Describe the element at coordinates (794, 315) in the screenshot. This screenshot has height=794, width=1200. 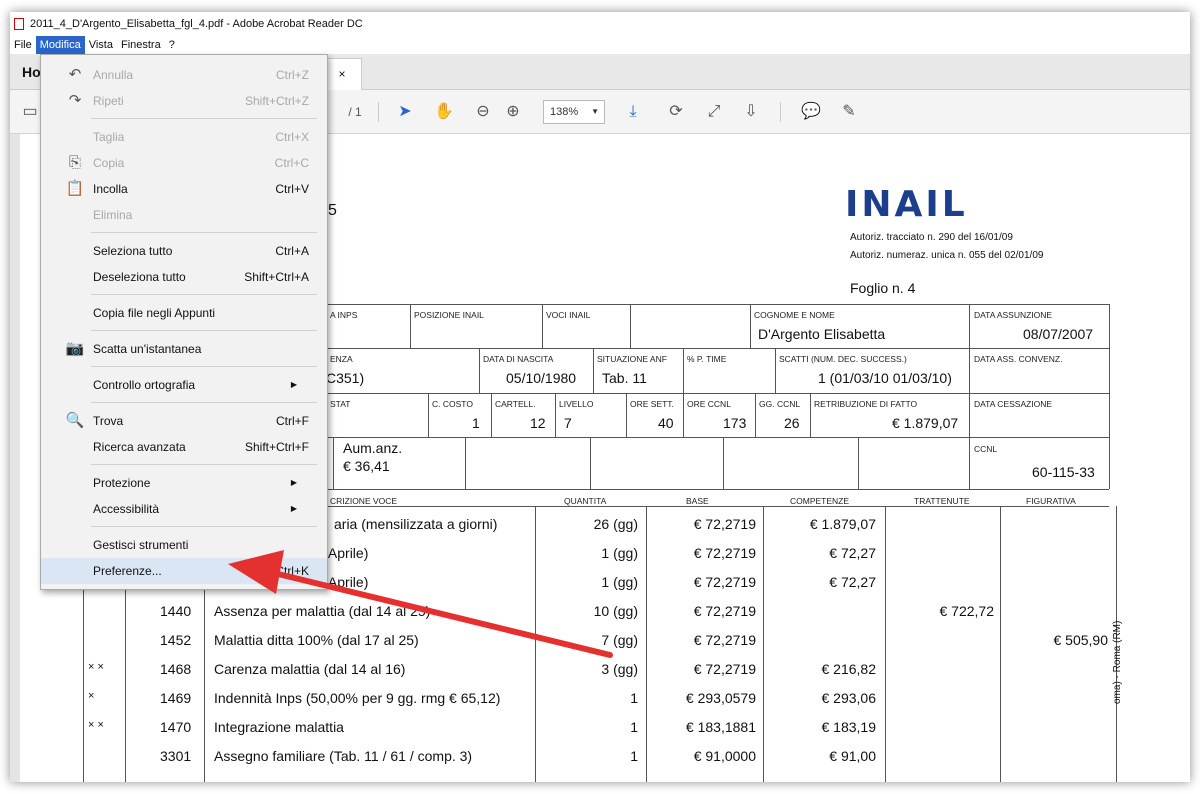
I see `label-cognome: COGNOME E NOME` at that location.